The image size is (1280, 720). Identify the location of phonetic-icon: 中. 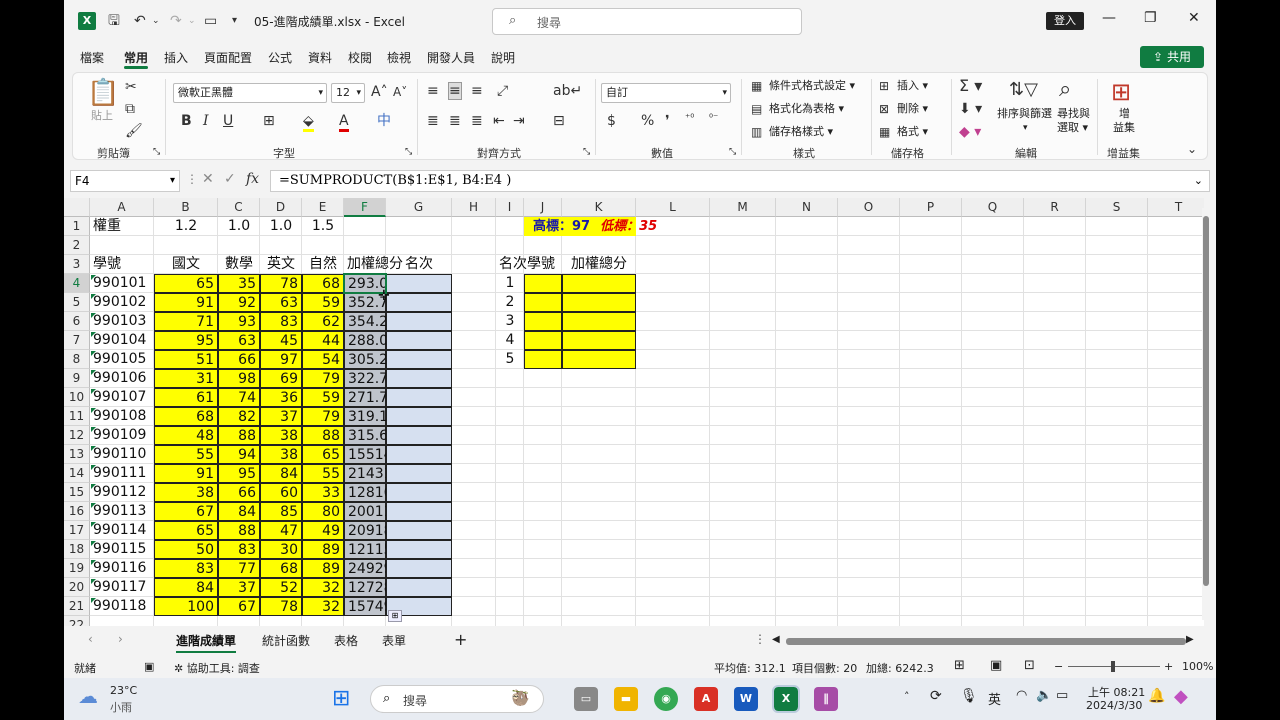
(384, 121).